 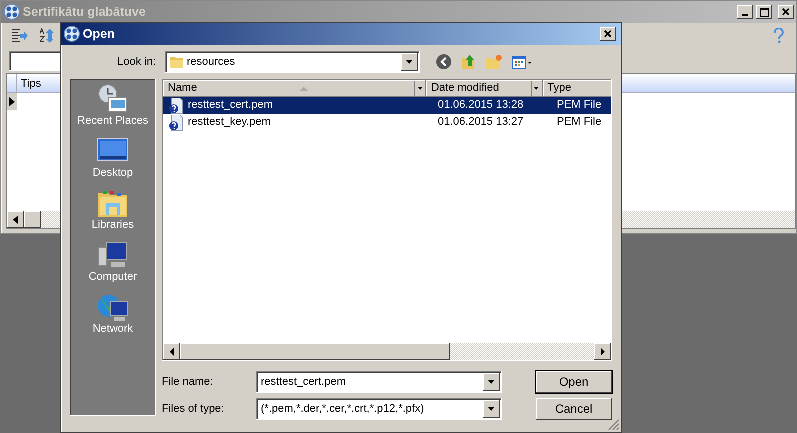 I want to click on column-header: Name, so click(x=294, y=88).